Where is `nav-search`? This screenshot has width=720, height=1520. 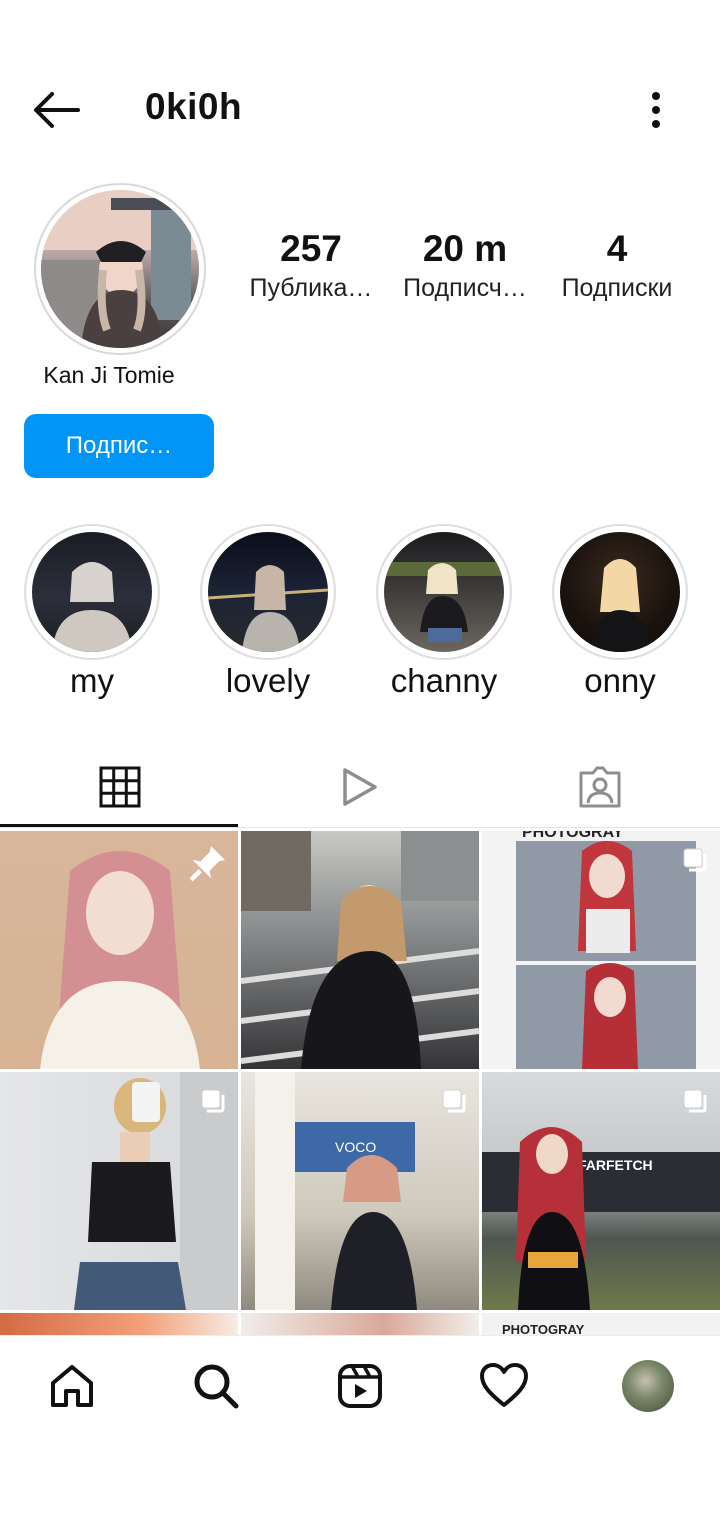
nav-search is located at coordinates (216, 1386).